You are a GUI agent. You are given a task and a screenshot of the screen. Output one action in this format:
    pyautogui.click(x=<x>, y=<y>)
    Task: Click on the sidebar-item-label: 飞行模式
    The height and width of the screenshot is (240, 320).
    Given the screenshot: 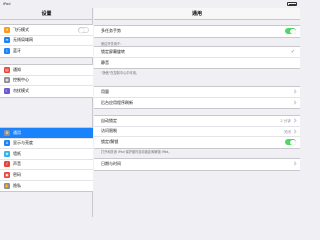 What is the action you would take?
    pyautogui.click(x=21, y=29)
    